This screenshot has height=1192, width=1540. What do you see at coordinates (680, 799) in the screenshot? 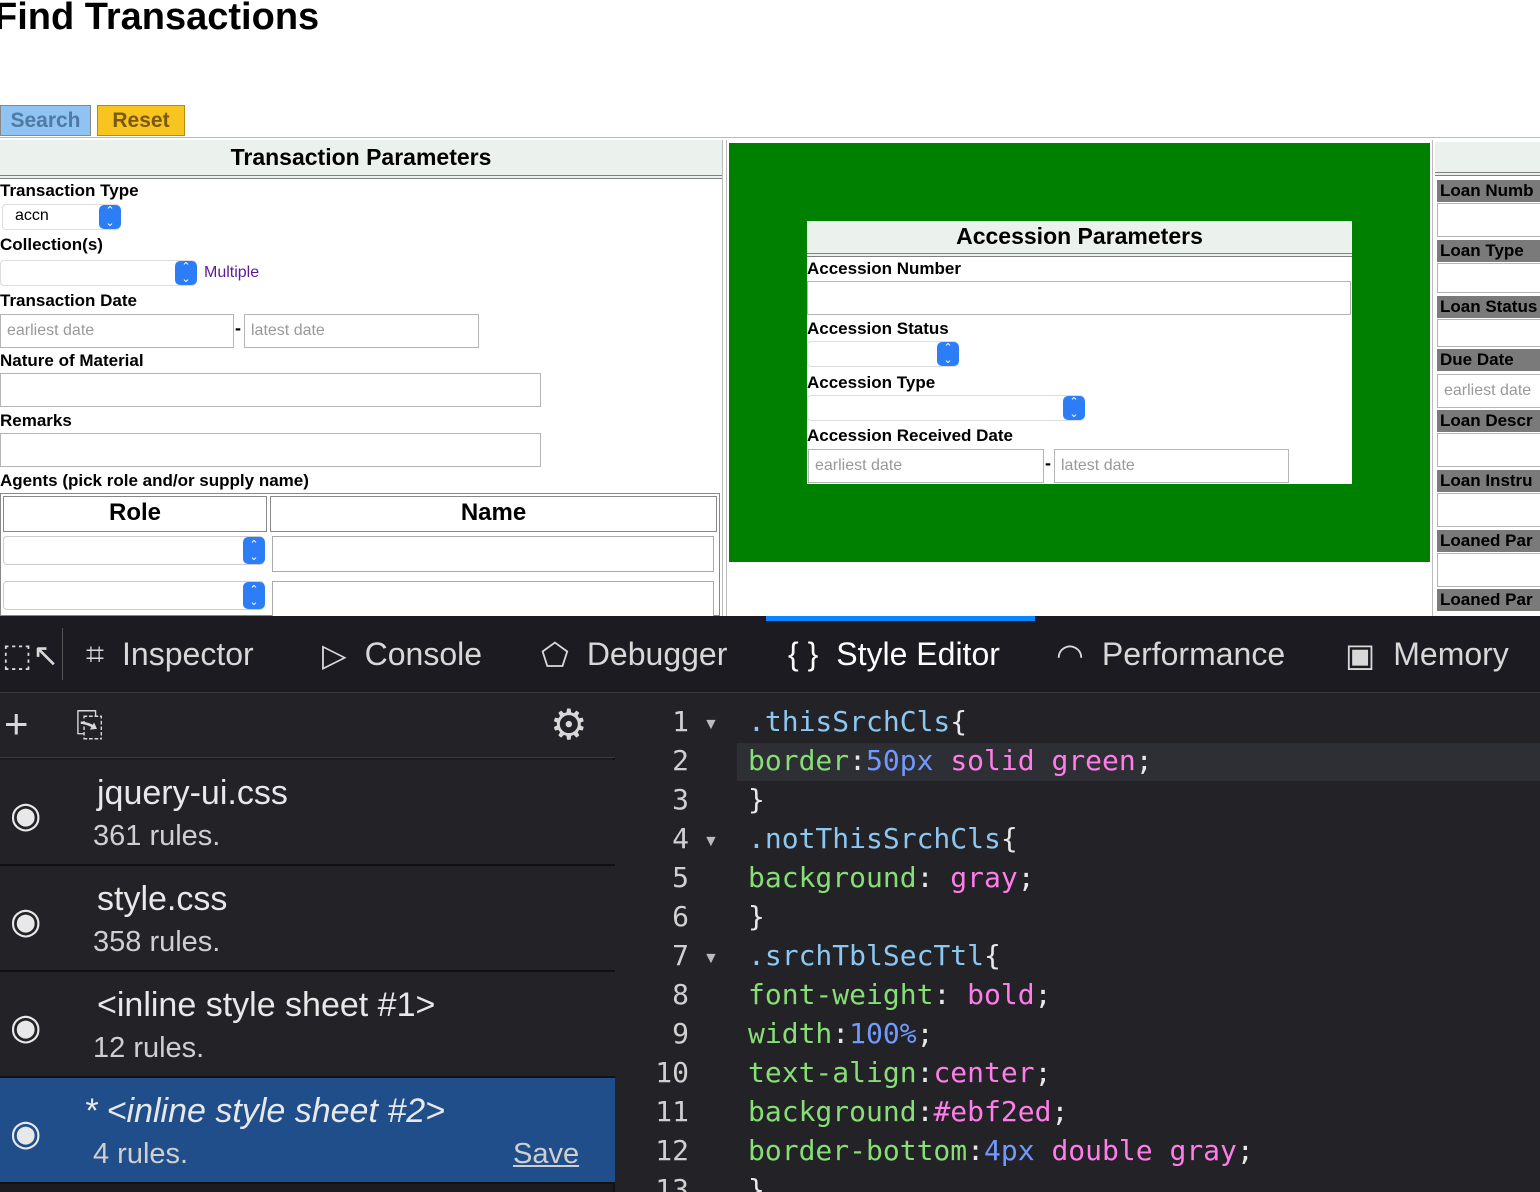
I see `line-number: 3` at bounding box center [680, 799].